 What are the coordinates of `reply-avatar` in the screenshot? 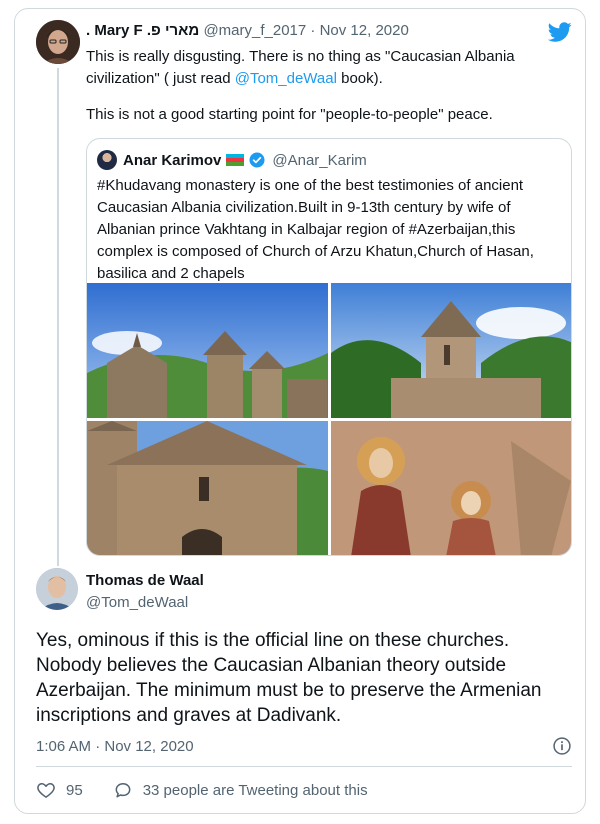 It's located at (57, 589).